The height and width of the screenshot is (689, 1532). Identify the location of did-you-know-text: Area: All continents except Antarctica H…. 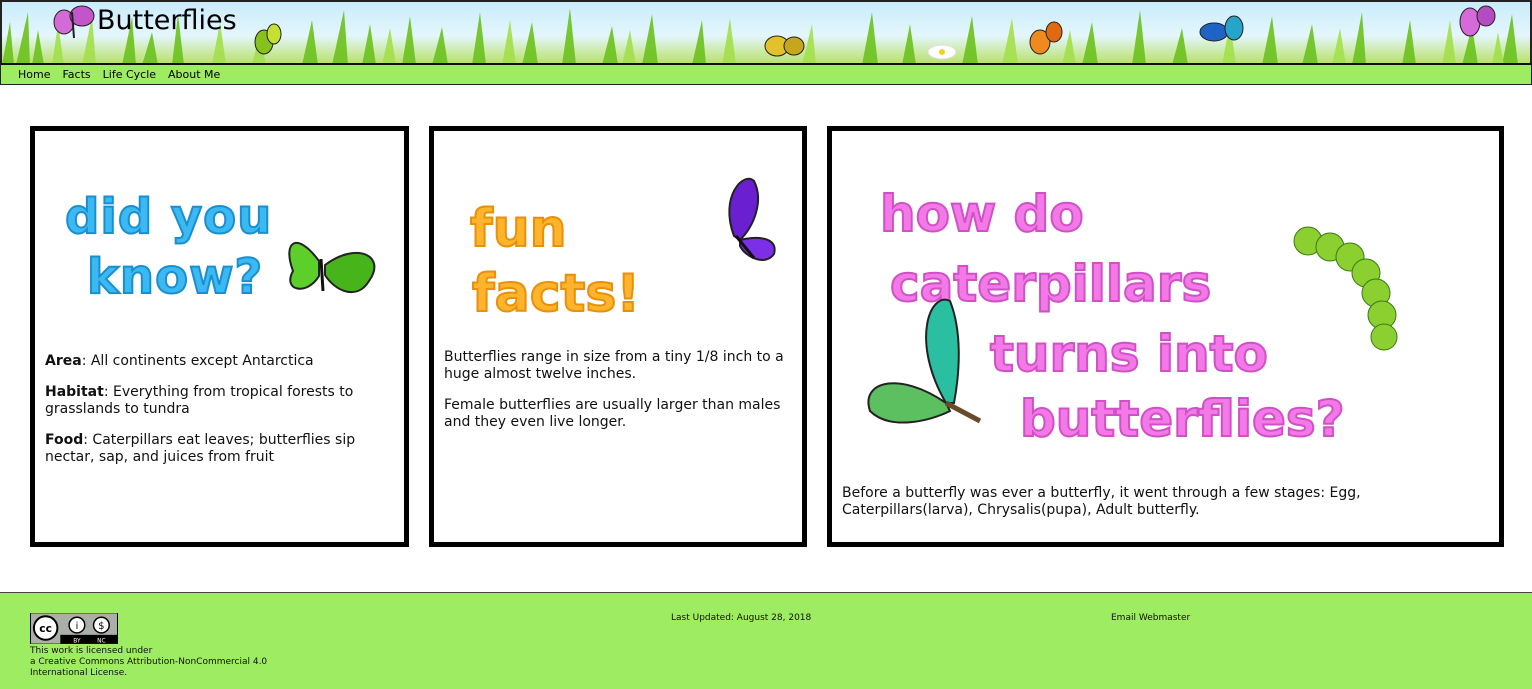
(215, 416).